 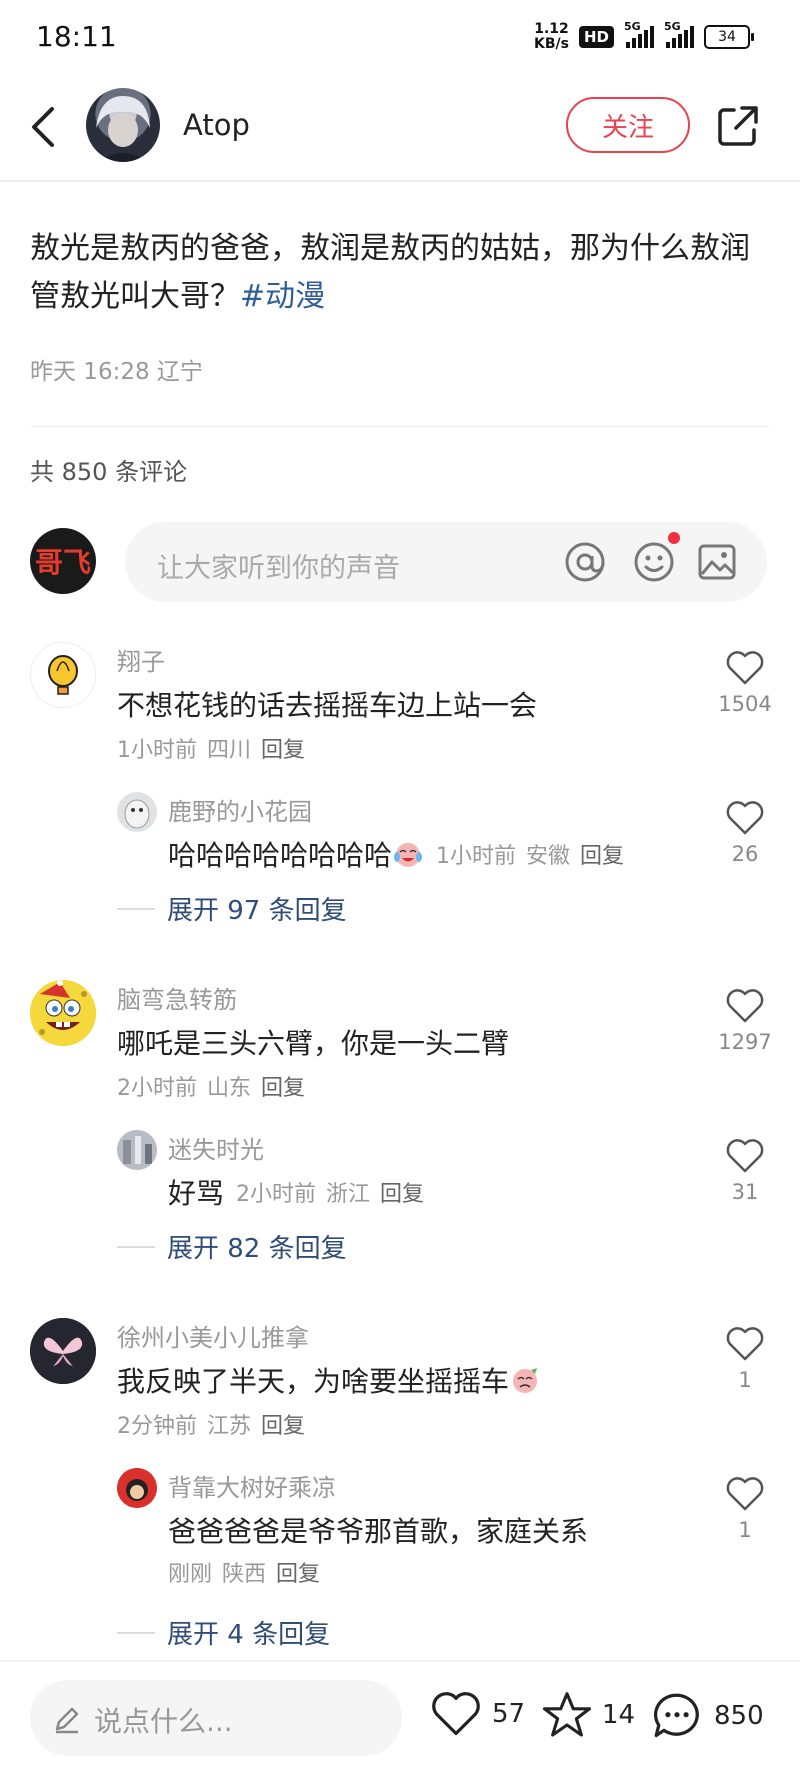 I want to click on author-avatar, so click(x=123, y=125).